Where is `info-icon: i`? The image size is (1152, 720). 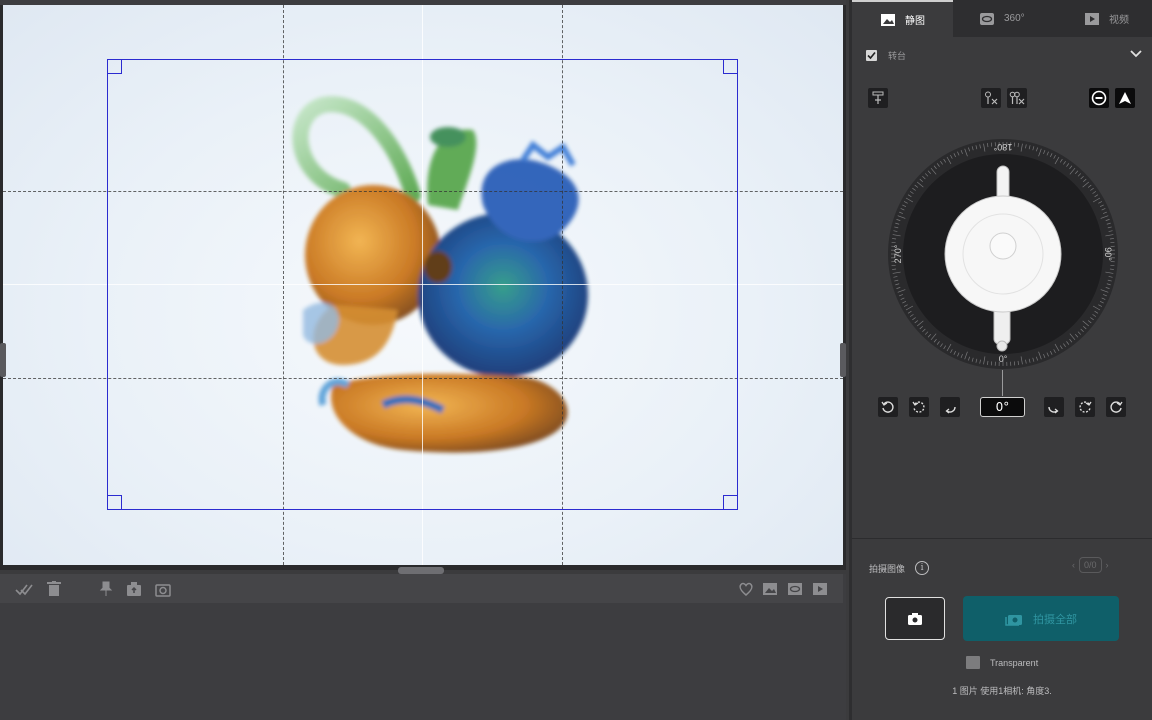 info-icon: i is located at coordinates (922, 568).